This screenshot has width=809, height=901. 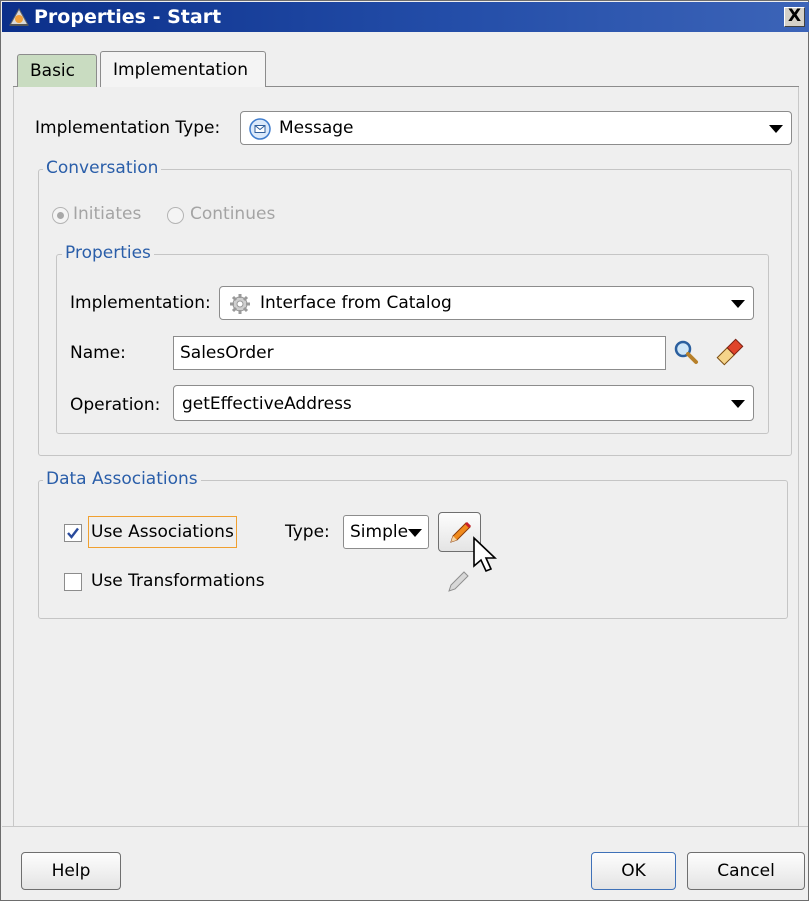 I want to click on use-associations-label: Use Associations, so click(x=162, y=532).